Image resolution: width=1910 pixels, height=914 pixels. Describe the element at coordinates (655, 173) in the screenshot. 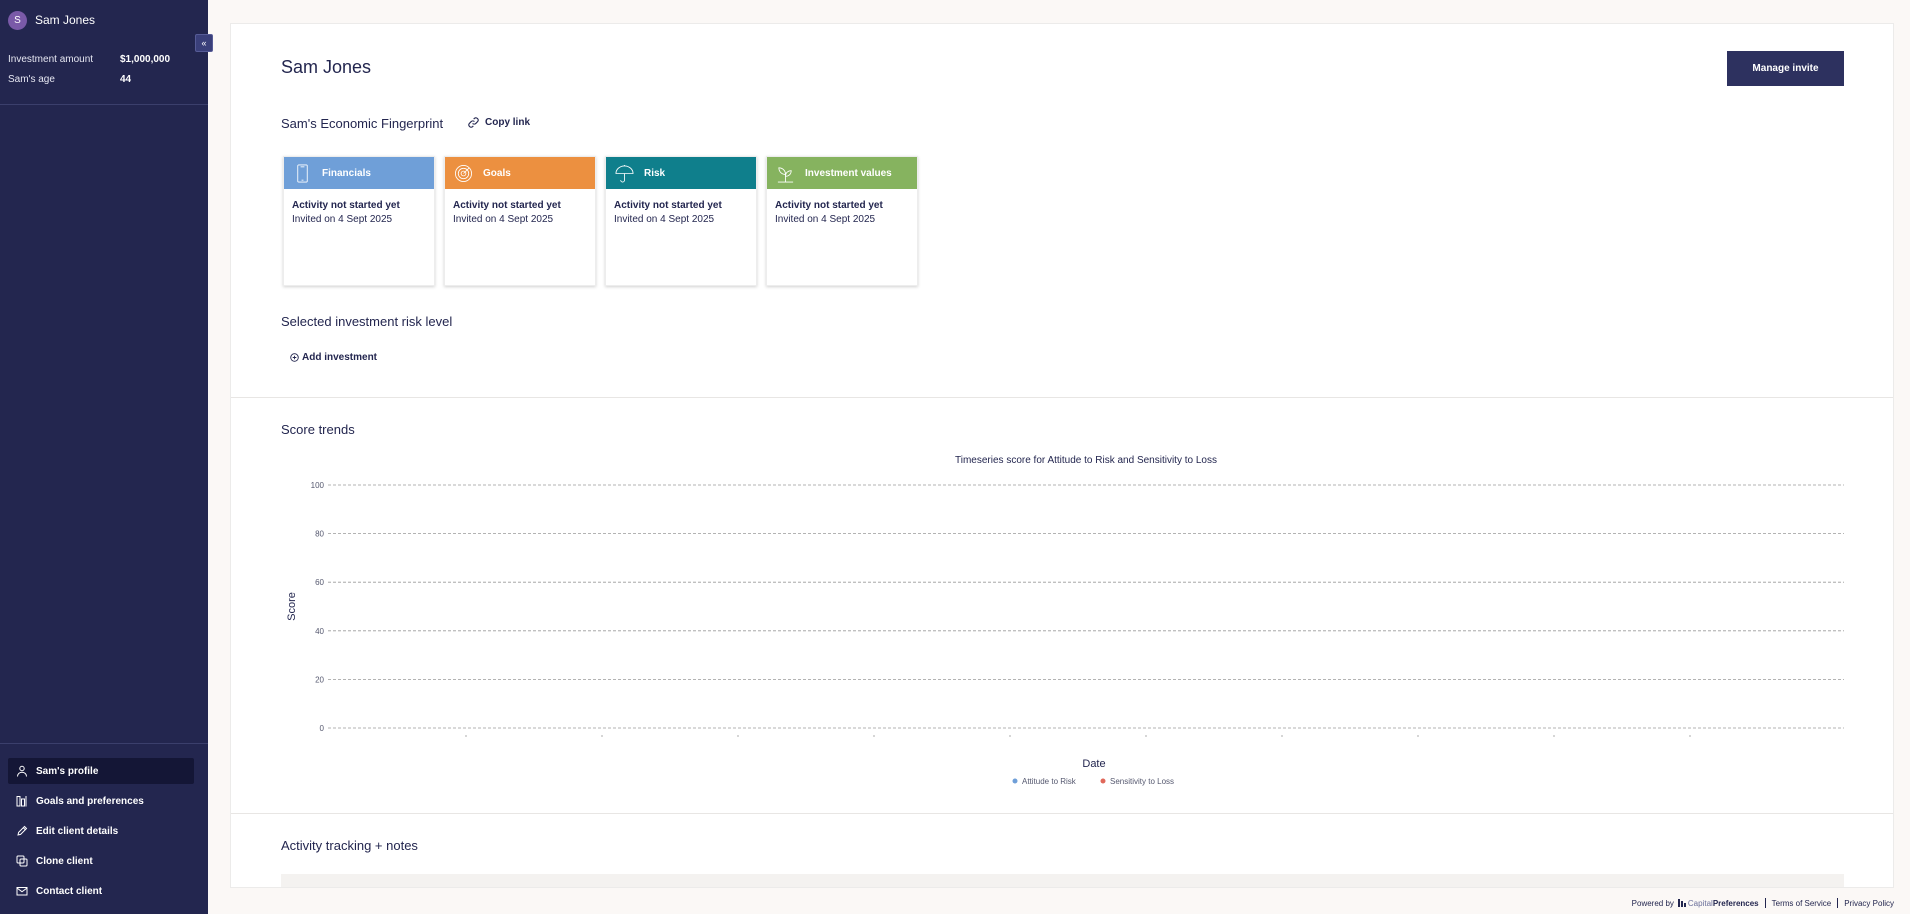

I see `card-title: Risk` at that location.